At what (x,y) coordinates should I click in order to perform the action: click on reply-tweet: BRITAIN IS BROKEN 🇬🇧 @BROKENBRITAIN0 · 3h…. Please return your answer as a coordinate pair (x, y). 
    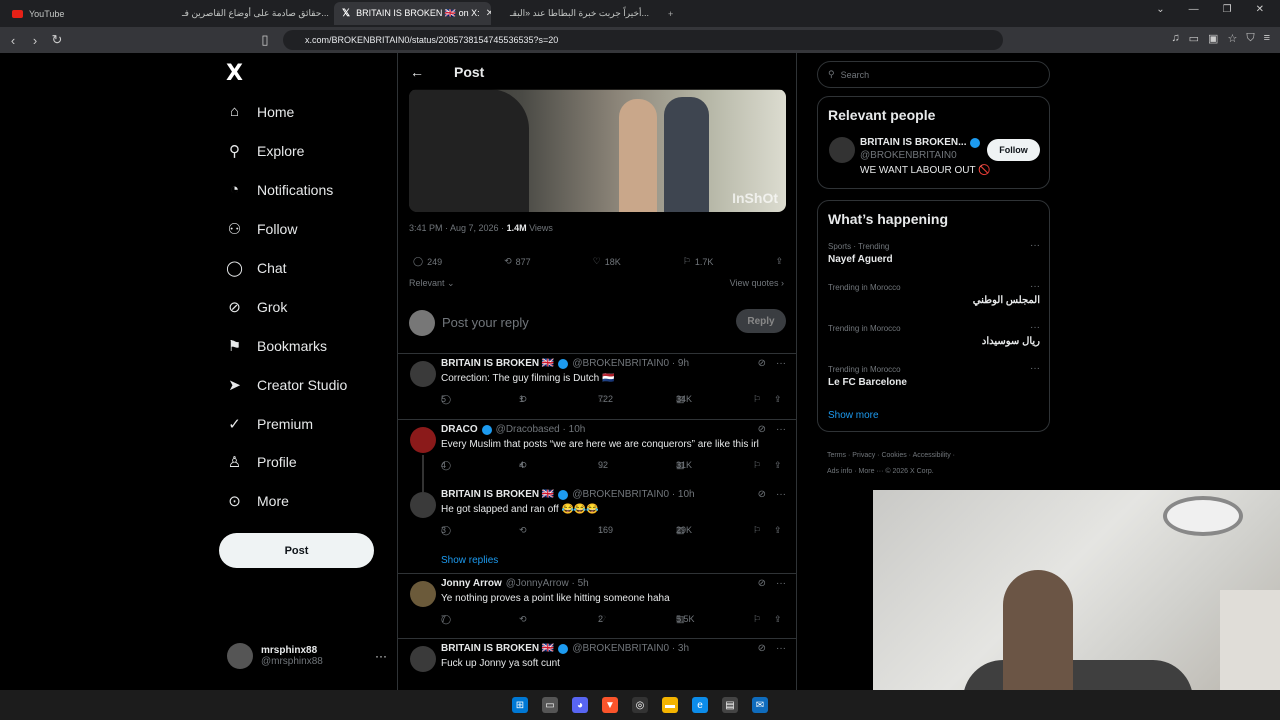
    Looking at the image, I should click on (597, 665).